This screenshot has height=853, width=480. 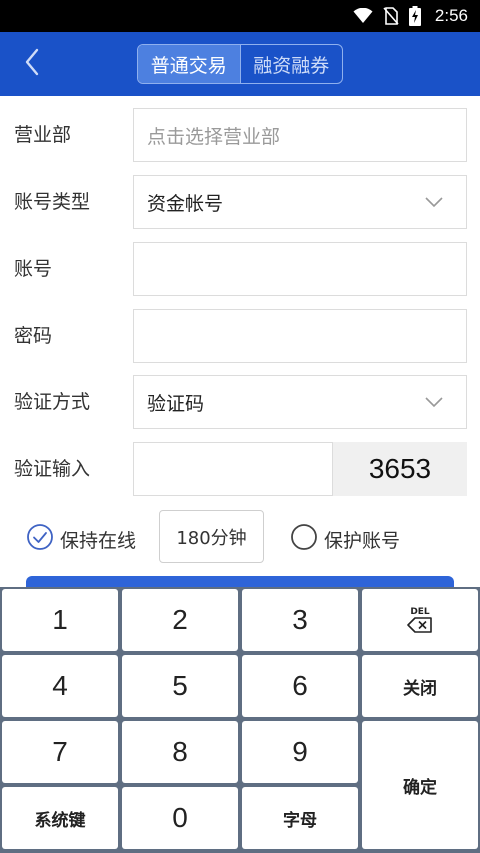 What do you see at coordinates (300, 336) in the screenshot?
I see `password-input` at bounding box center [300, 336].